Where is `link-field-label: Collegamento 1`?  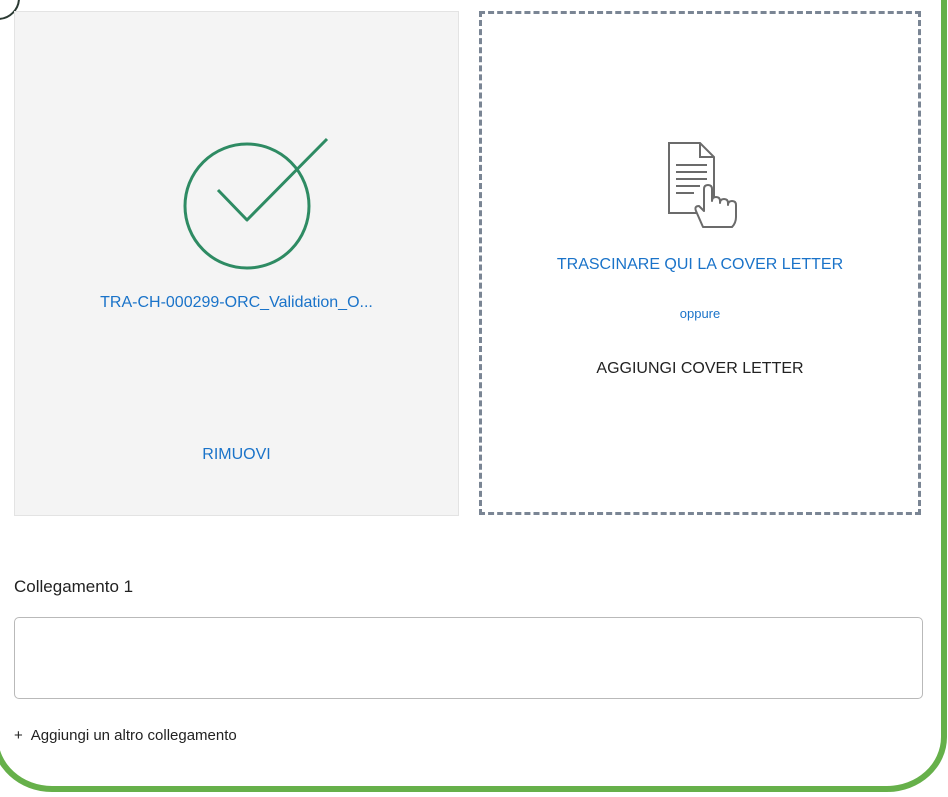 link-field-label: Collegamento 1 is located at coordinates (74, 586).